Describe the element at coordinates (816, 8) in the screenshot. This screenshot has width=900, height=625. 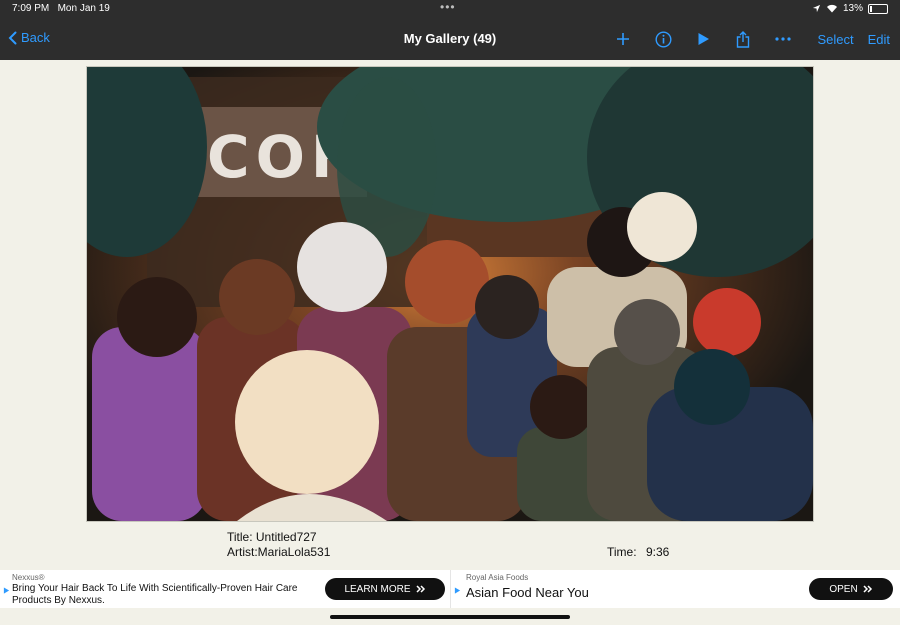
I see `location-icon` at that location.